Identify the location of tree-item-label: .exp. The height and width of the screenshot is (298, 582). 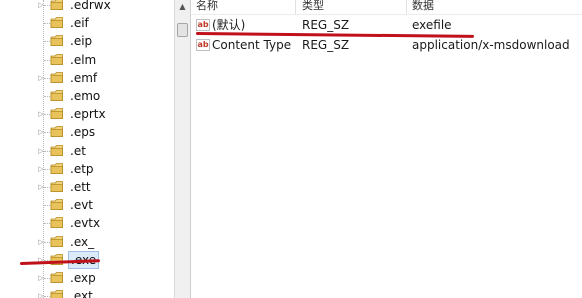
(83, 278).